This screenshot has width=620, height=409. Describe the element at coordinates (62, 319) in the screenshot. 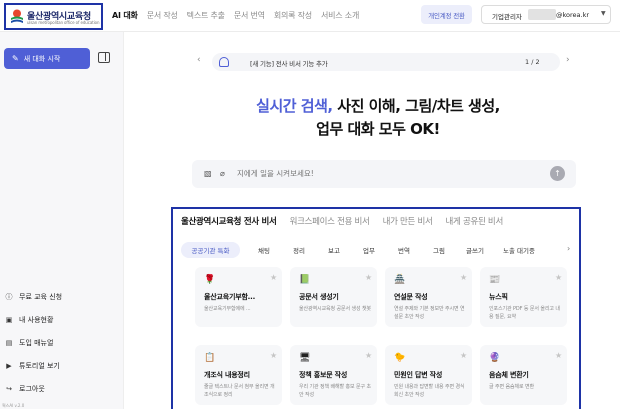

I see `sidebar-item-my-usage: ▣ 내 사용현황` at that location.